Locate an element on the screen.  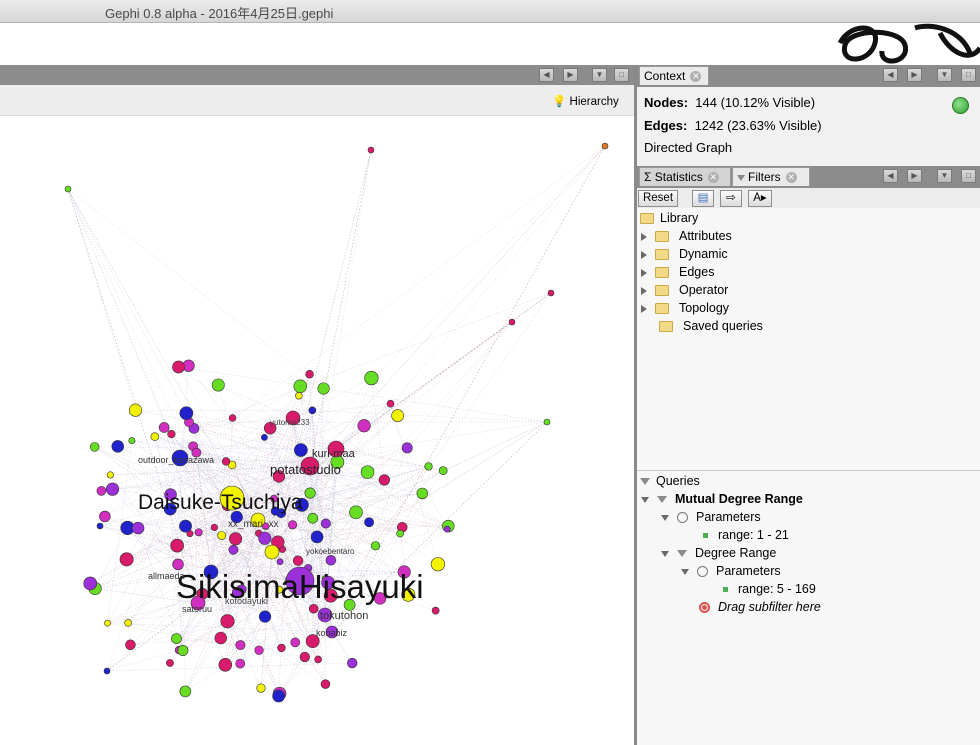
library-item-dynamic: Dynamic is located at coordinates (684, 254).